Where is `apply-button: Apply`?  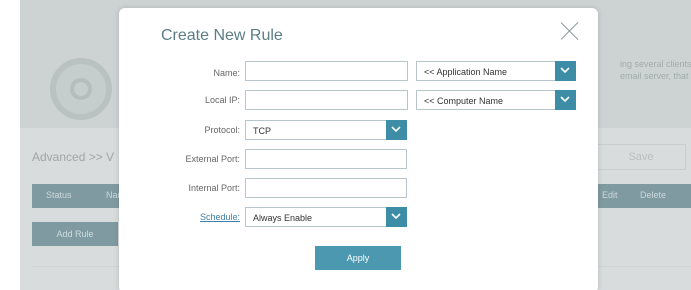 apply-button: Apply is located at coordinates (358, 258).